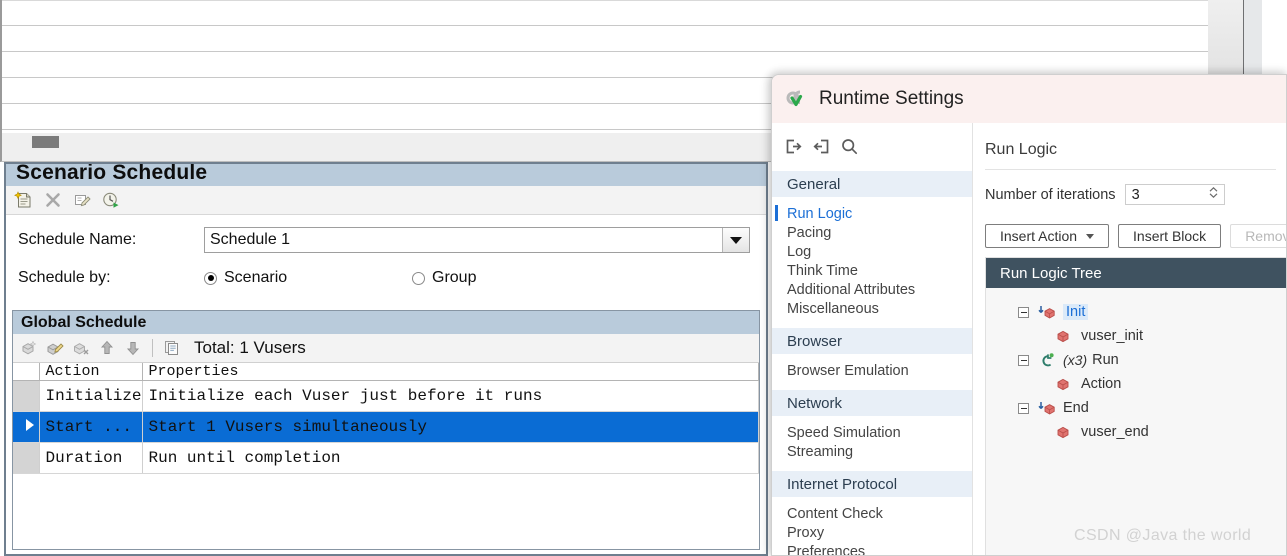 The height and width of the screenshot is (556, 1287). I want to click on sidebar-group-general: General, so click(872, 184).